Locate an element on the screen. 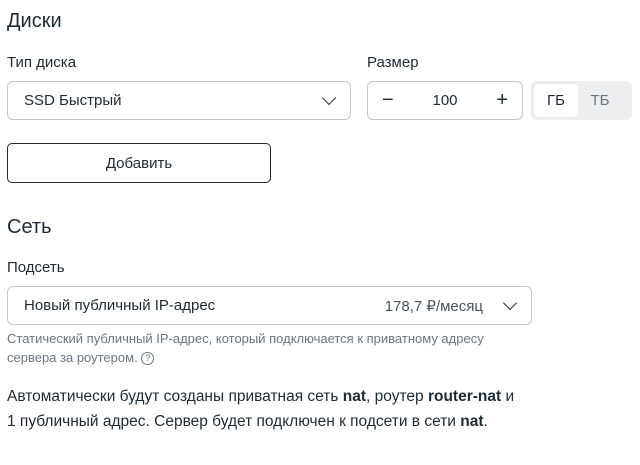  subnet-price: 178,7 ₽/месяц is located at coordinates (433, 306).